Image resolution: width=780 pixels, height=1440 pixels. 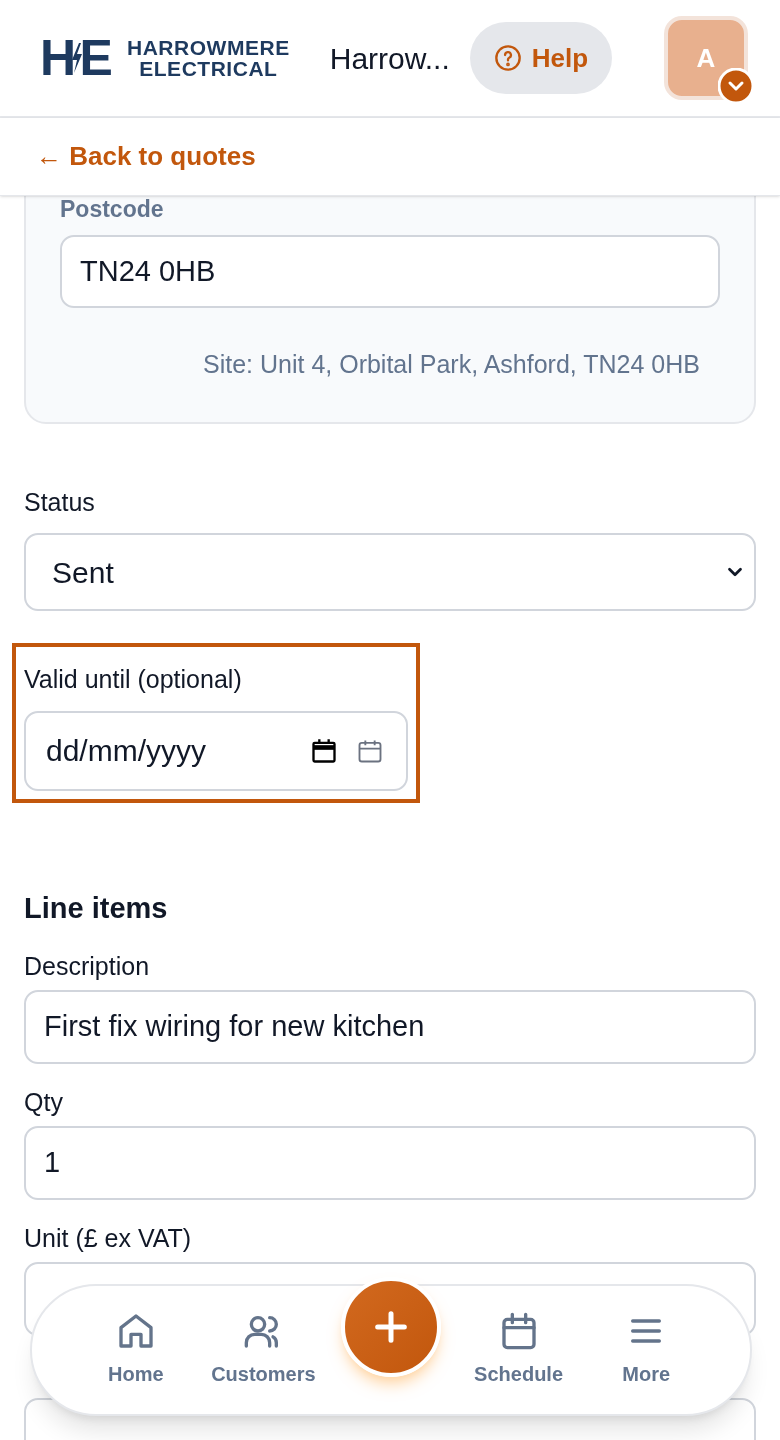 What do you see at coordinates (108, 1238) in the screenshot?
I see `field-label: Unit (£ ex VAT)` at bounding box center [108, 1238].